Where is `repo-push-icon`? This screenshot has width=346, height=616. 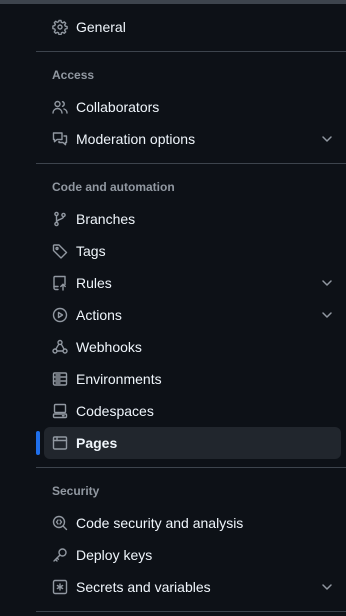
repo-push-icon is located at coordinates (60, 283).